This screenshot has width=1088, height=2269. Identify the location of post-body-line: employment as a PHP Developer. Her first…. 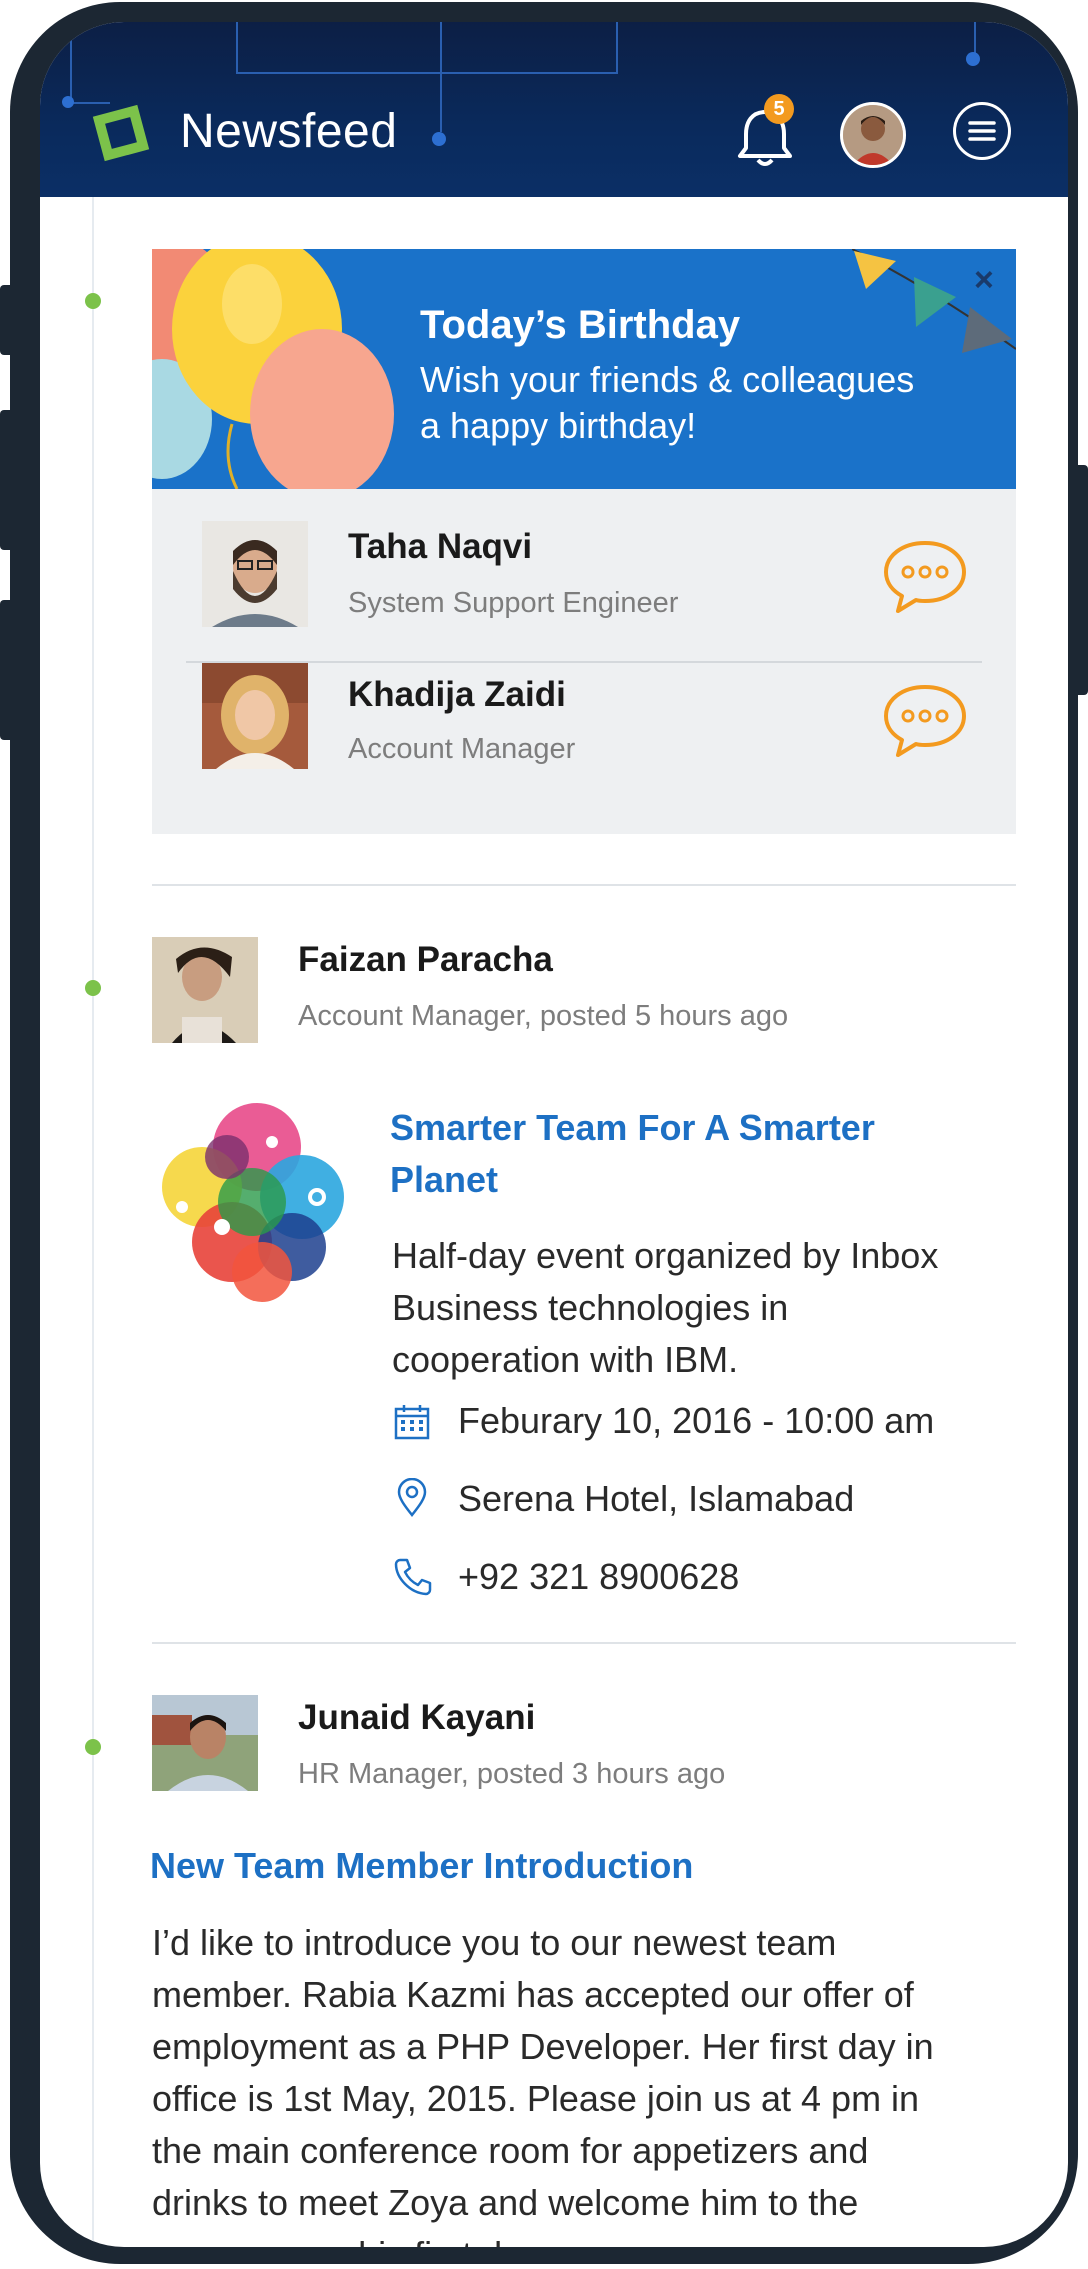
(543, 2046).